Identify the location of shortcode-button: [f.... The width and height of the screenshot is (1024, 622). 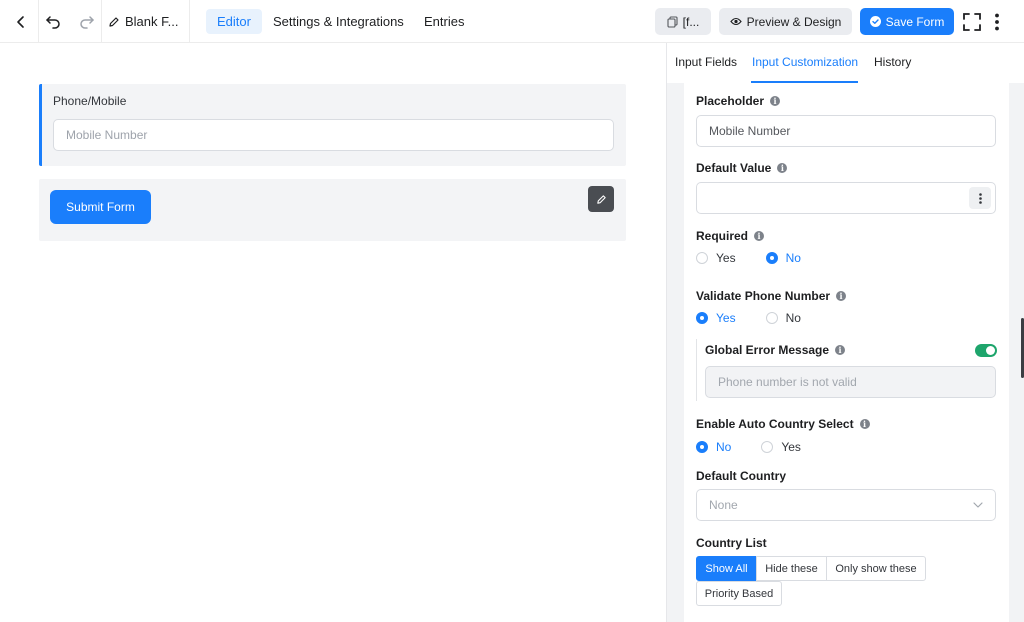
(683, 21).